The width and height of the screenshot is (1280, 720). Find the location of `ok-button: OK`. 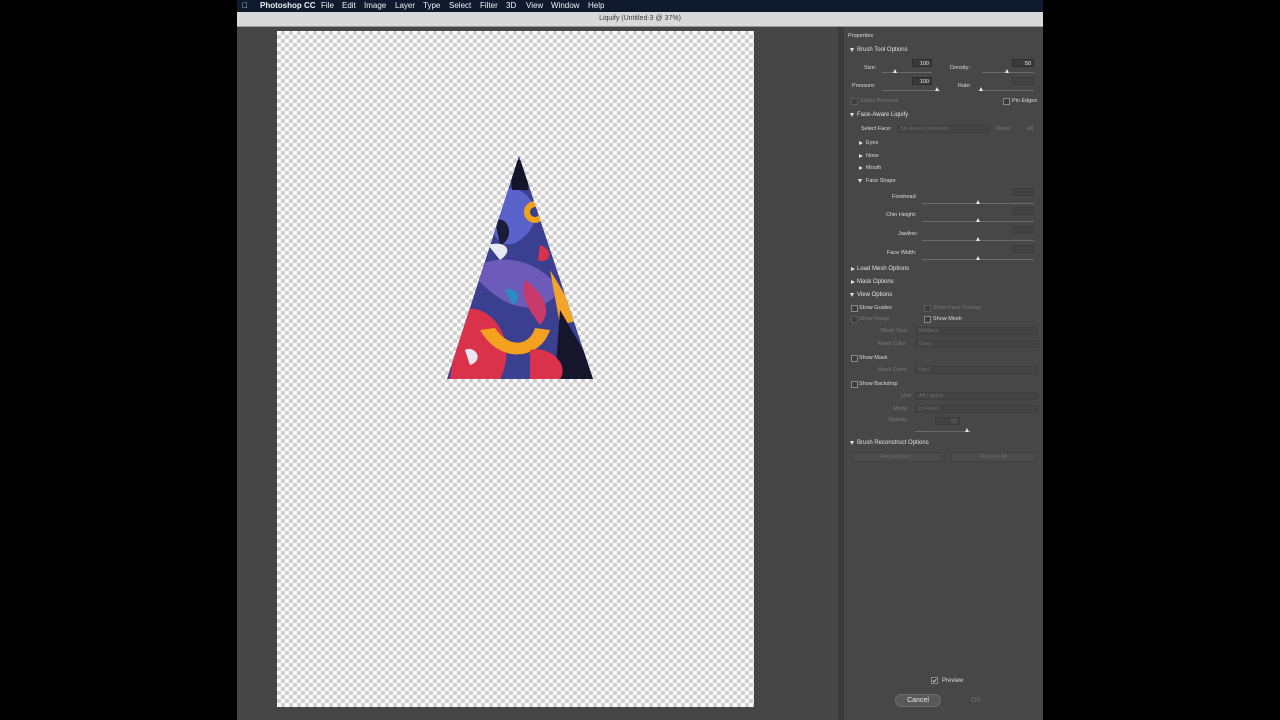

ok-button: OK is located at coordinates (976, 700).